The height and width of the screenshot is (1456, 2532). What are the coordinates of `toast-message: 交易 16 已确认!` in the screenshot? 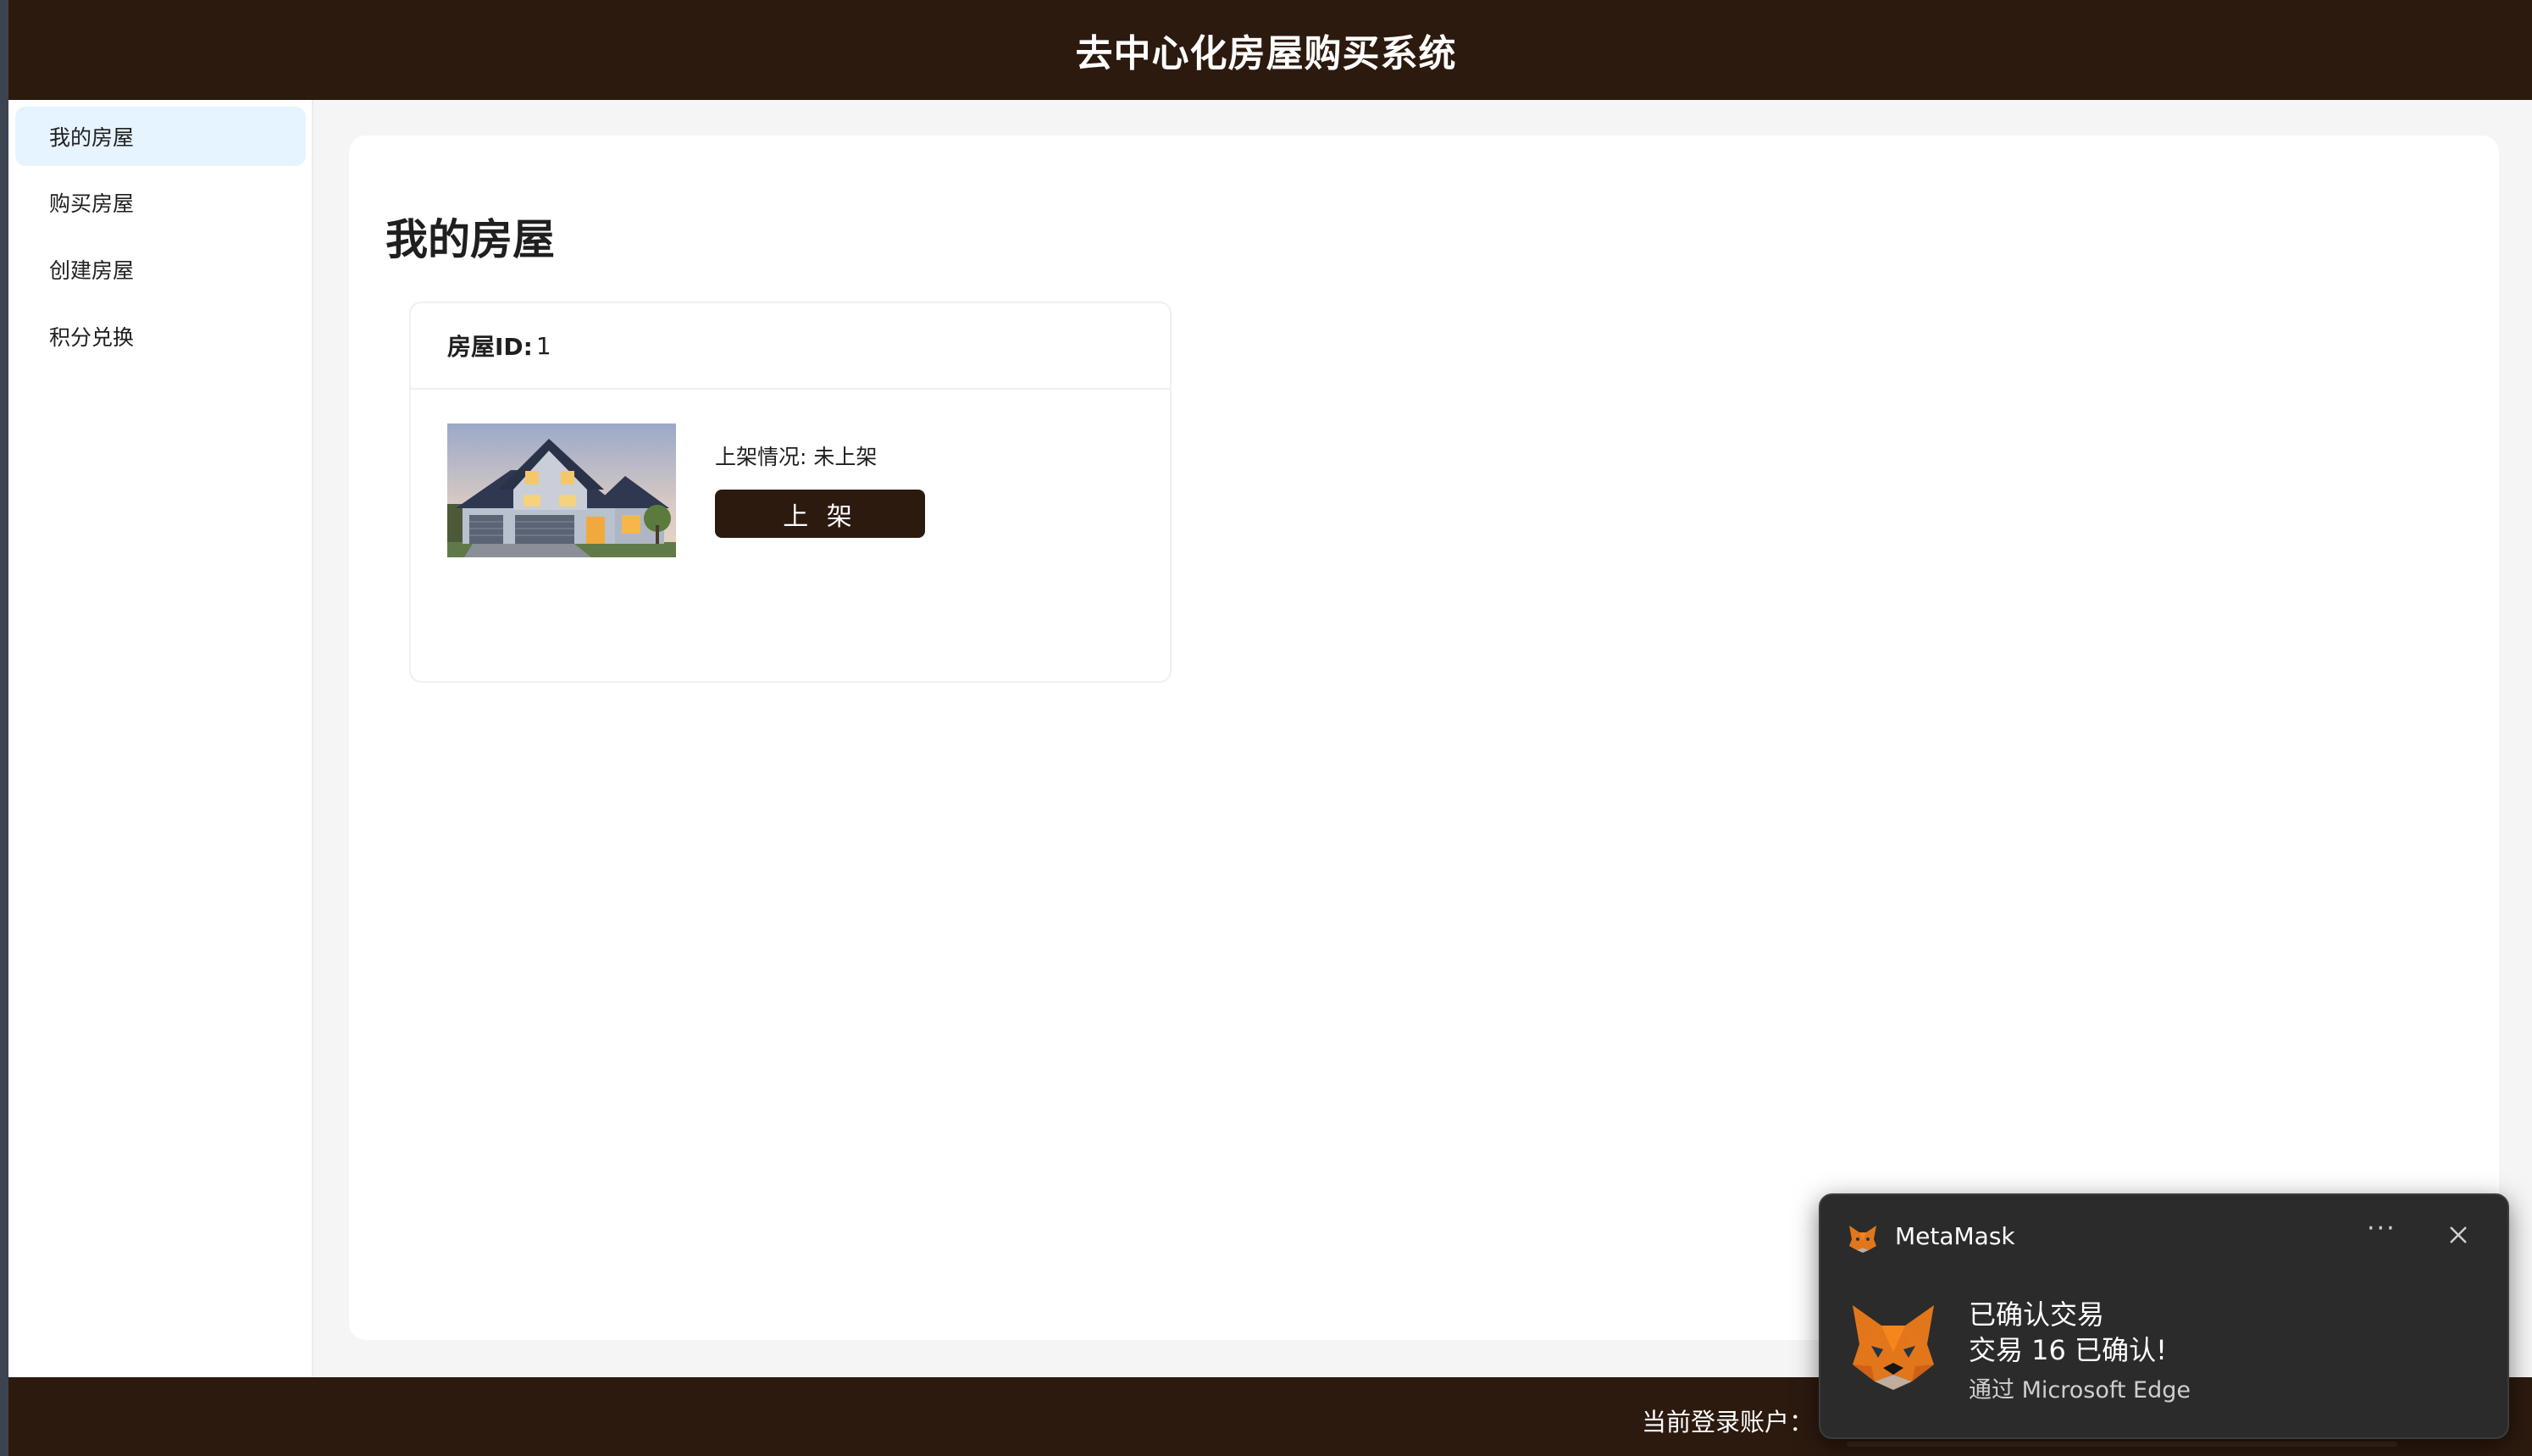 It's located at (2068, 1350).